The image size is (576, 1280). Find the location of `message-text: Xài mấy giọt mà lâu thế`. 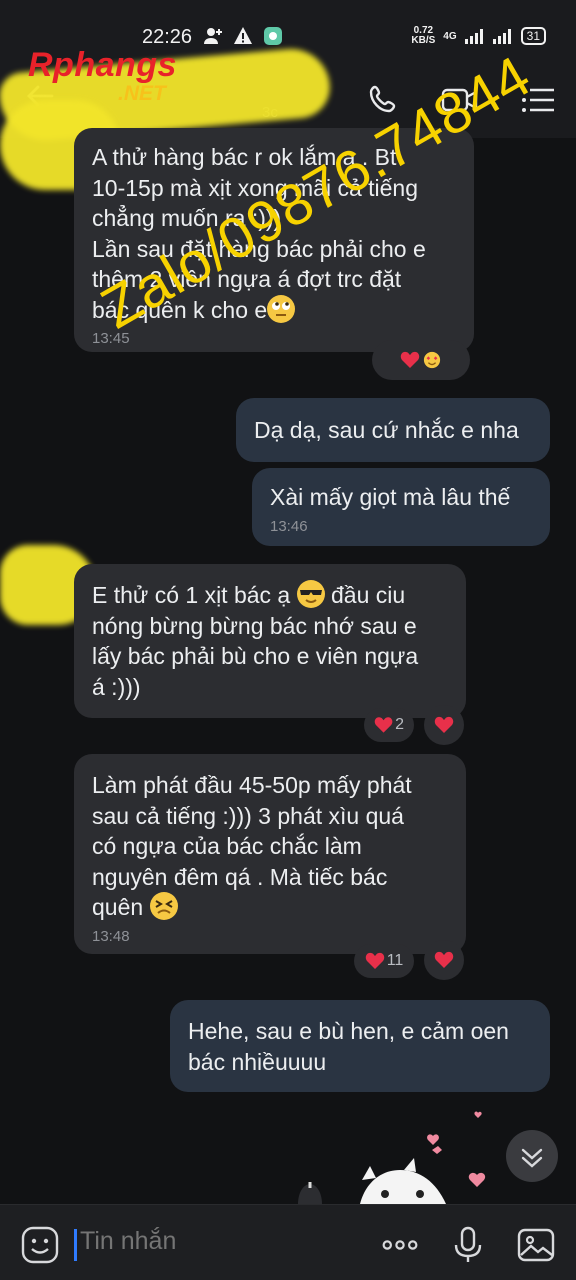

message-text: Xài mấy giọt mà lâu thế is located at coordinates (390, 497).